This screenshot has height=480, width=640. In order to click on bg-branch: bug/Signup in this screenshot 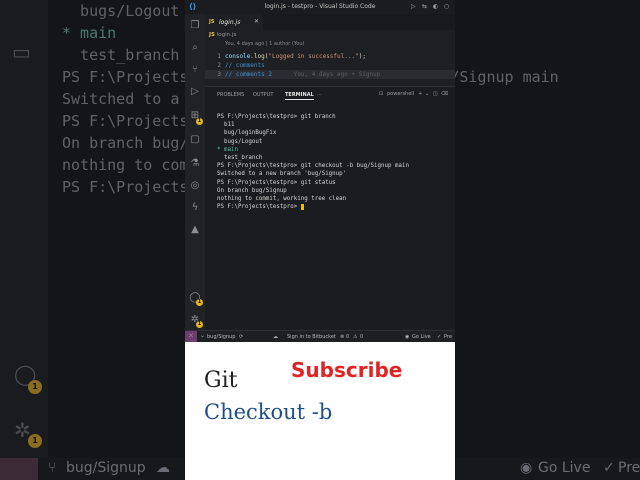, I will do `click(106, 468)`.